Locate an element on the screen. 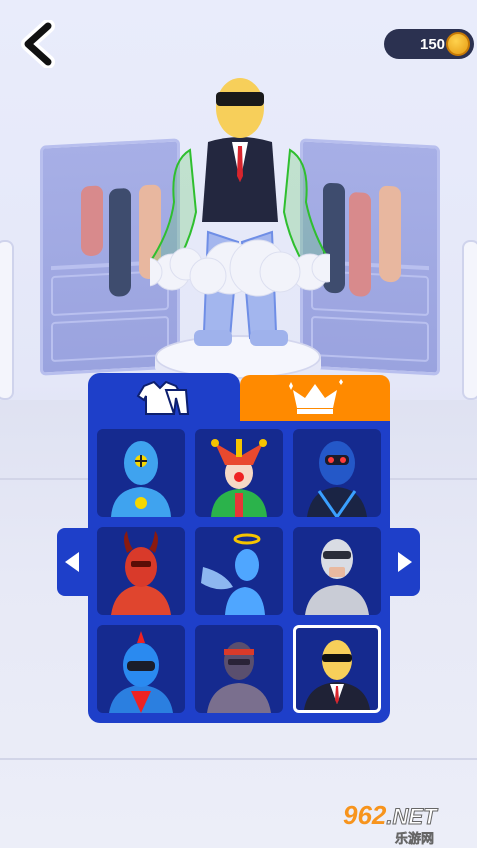 The height and width of the screenshot is (848, 477). skin-angel is located at coordinates (239, 571).